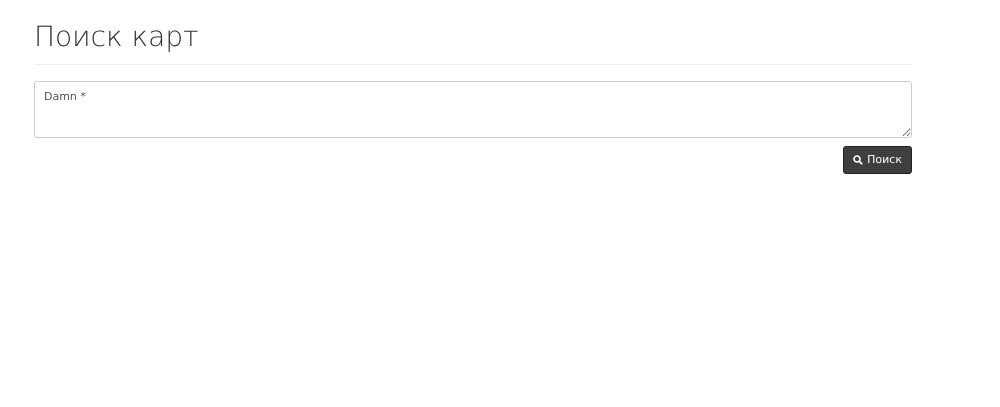  I want to click on search-field: Damn *, so click(473, 109).